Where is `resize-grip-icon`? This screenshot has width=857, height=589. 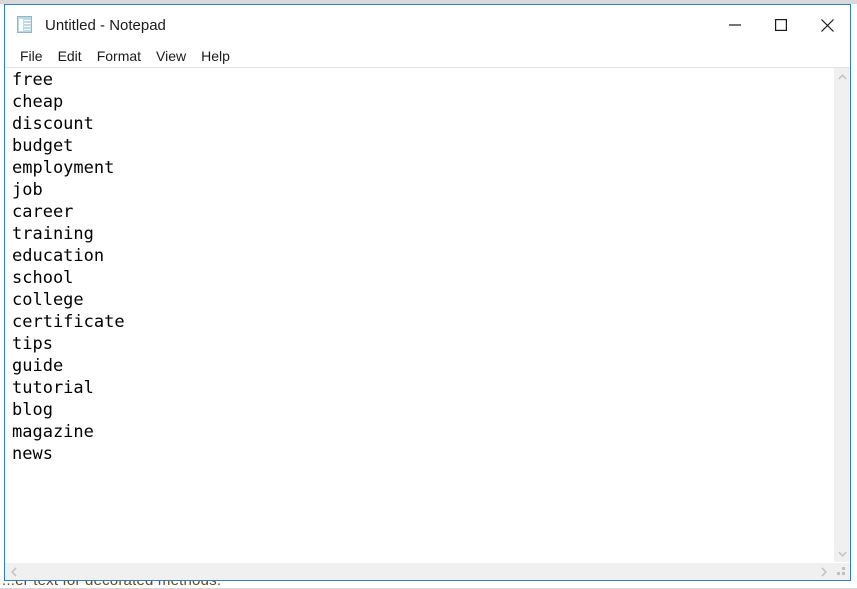
resize-grip-icon is located at coordinates (841, 571).